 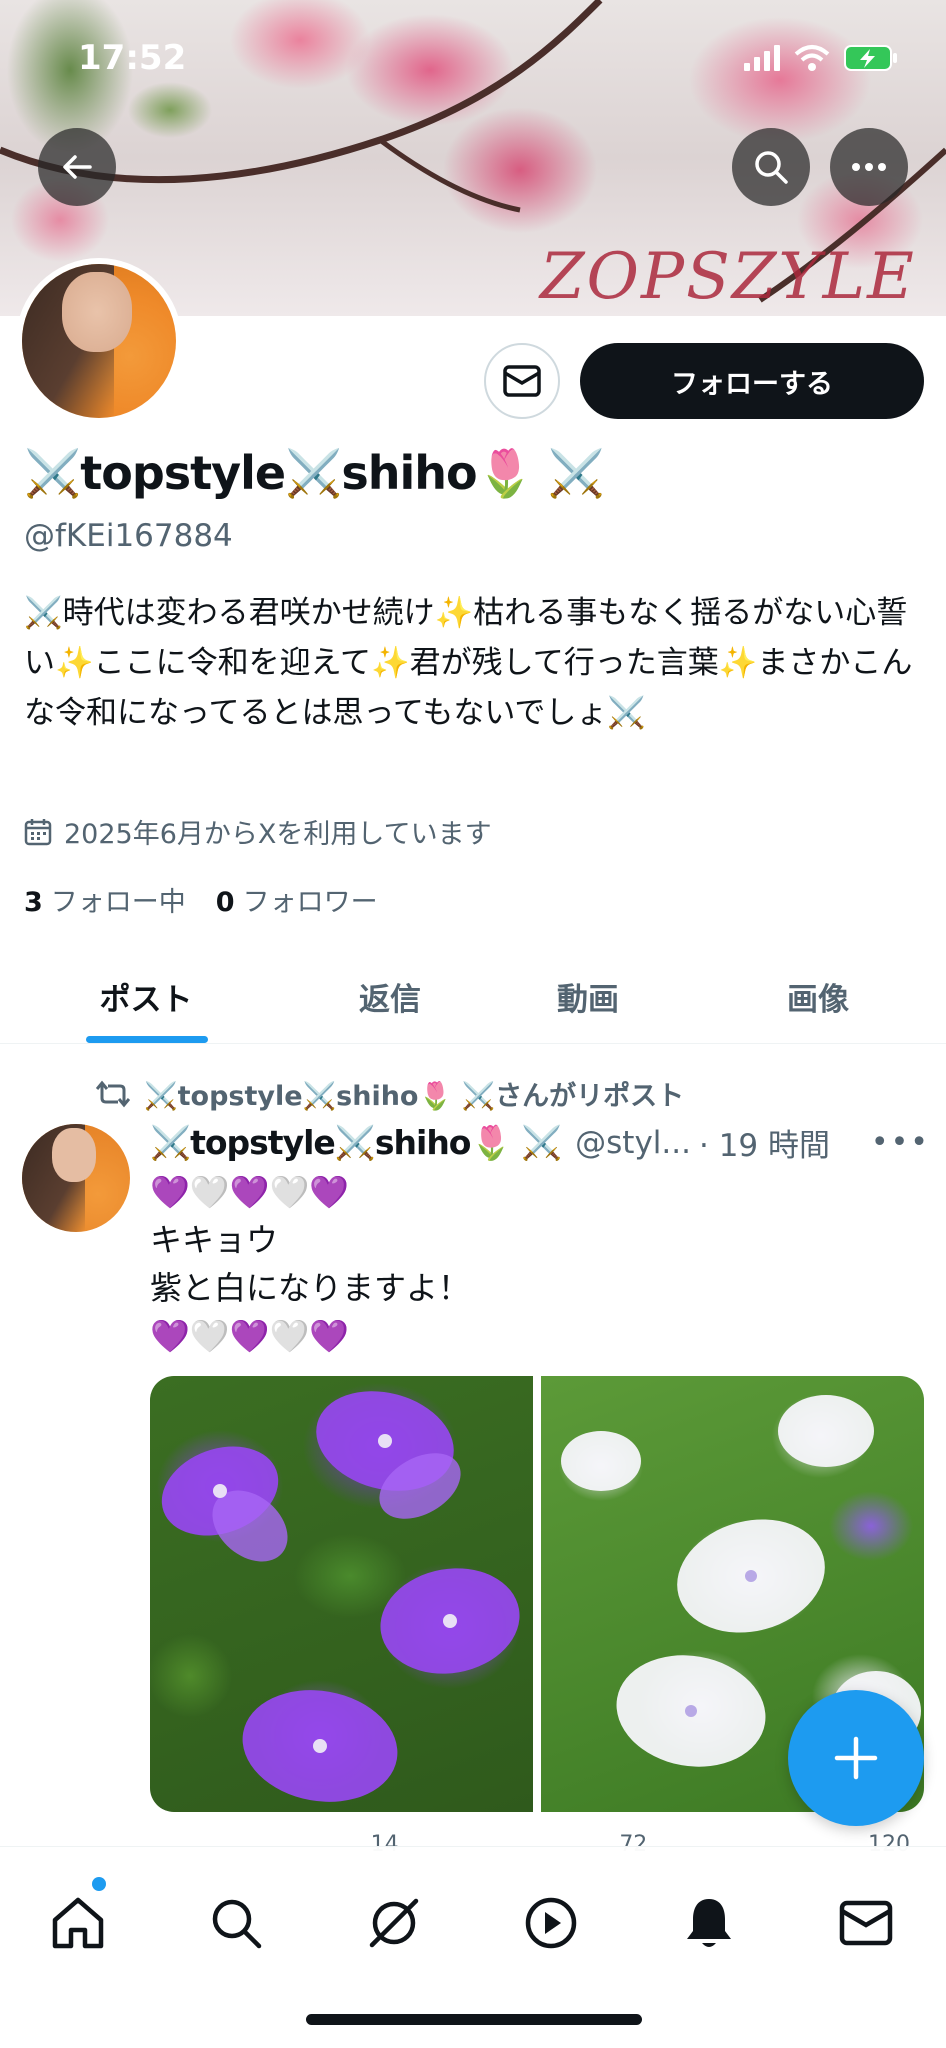 What do you see at coordinates (900, 1142) in the screenshot?
I see `post-more-icon: •••` at bounding box center [900, 1142].